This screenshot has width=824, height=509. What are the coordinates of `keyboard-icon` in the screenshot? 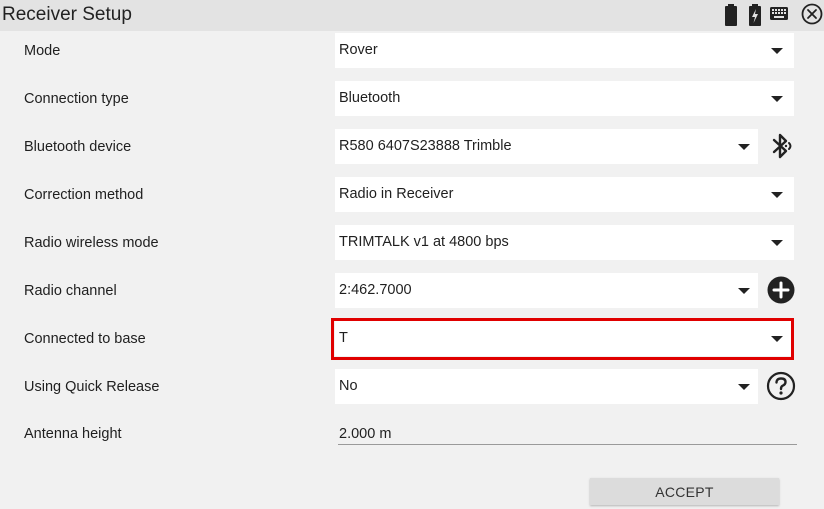 It's located at (779, 14).